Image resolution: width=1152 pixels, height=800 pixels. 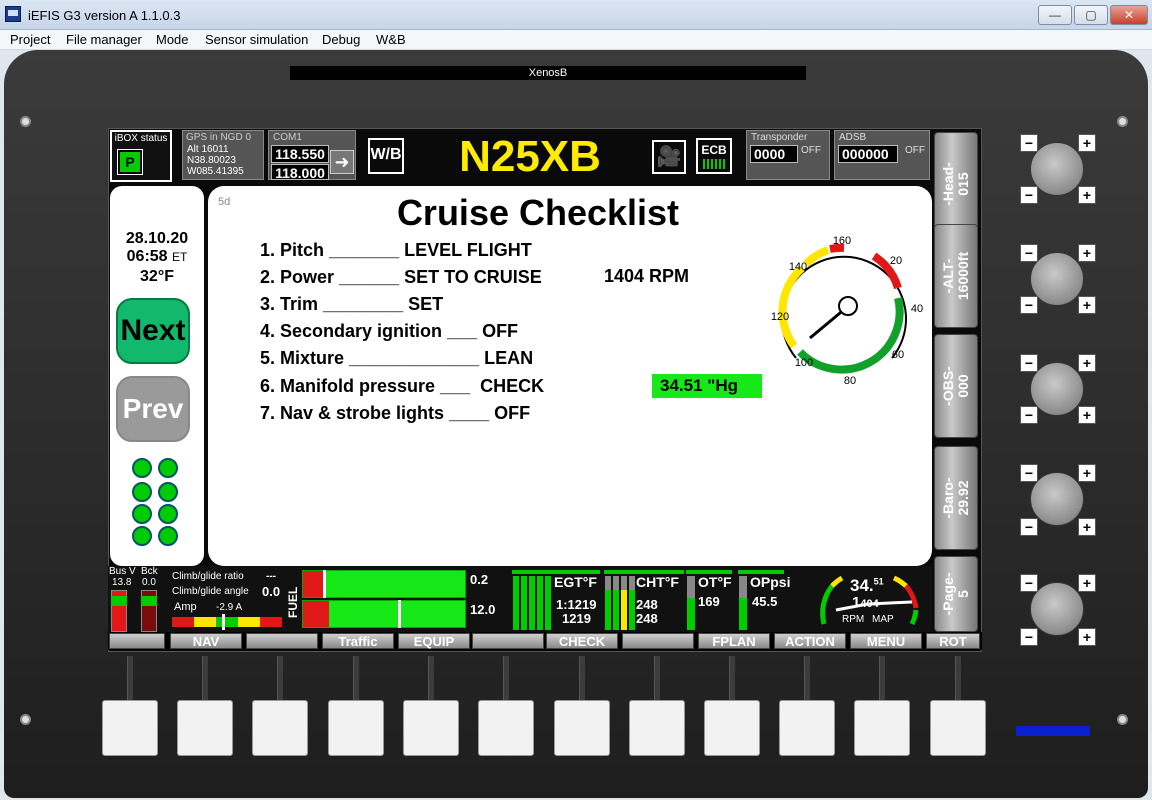 What do you see at coordinates (1057, 279) in the screenshot?
I see `knob-altitude` at bounding box center [1057, 279].